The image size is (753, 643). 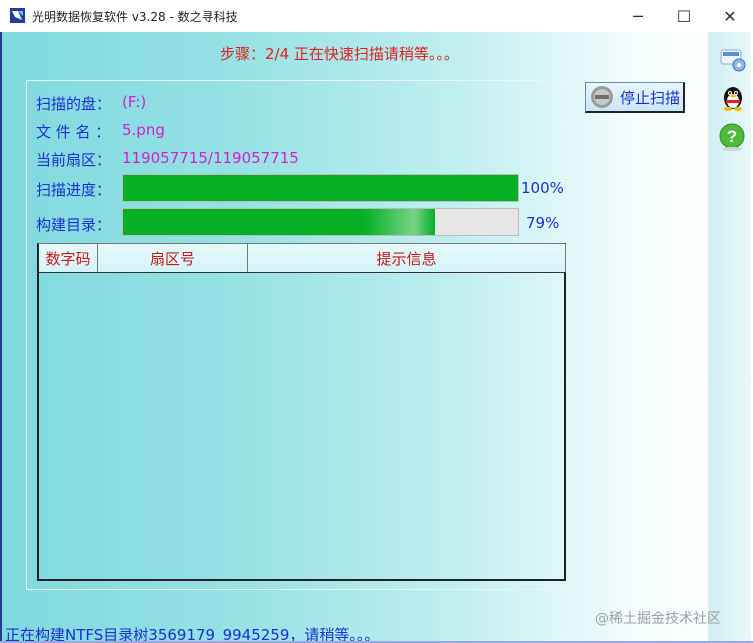 I want to click on help-icon: ?, so click(x=733, y=137).